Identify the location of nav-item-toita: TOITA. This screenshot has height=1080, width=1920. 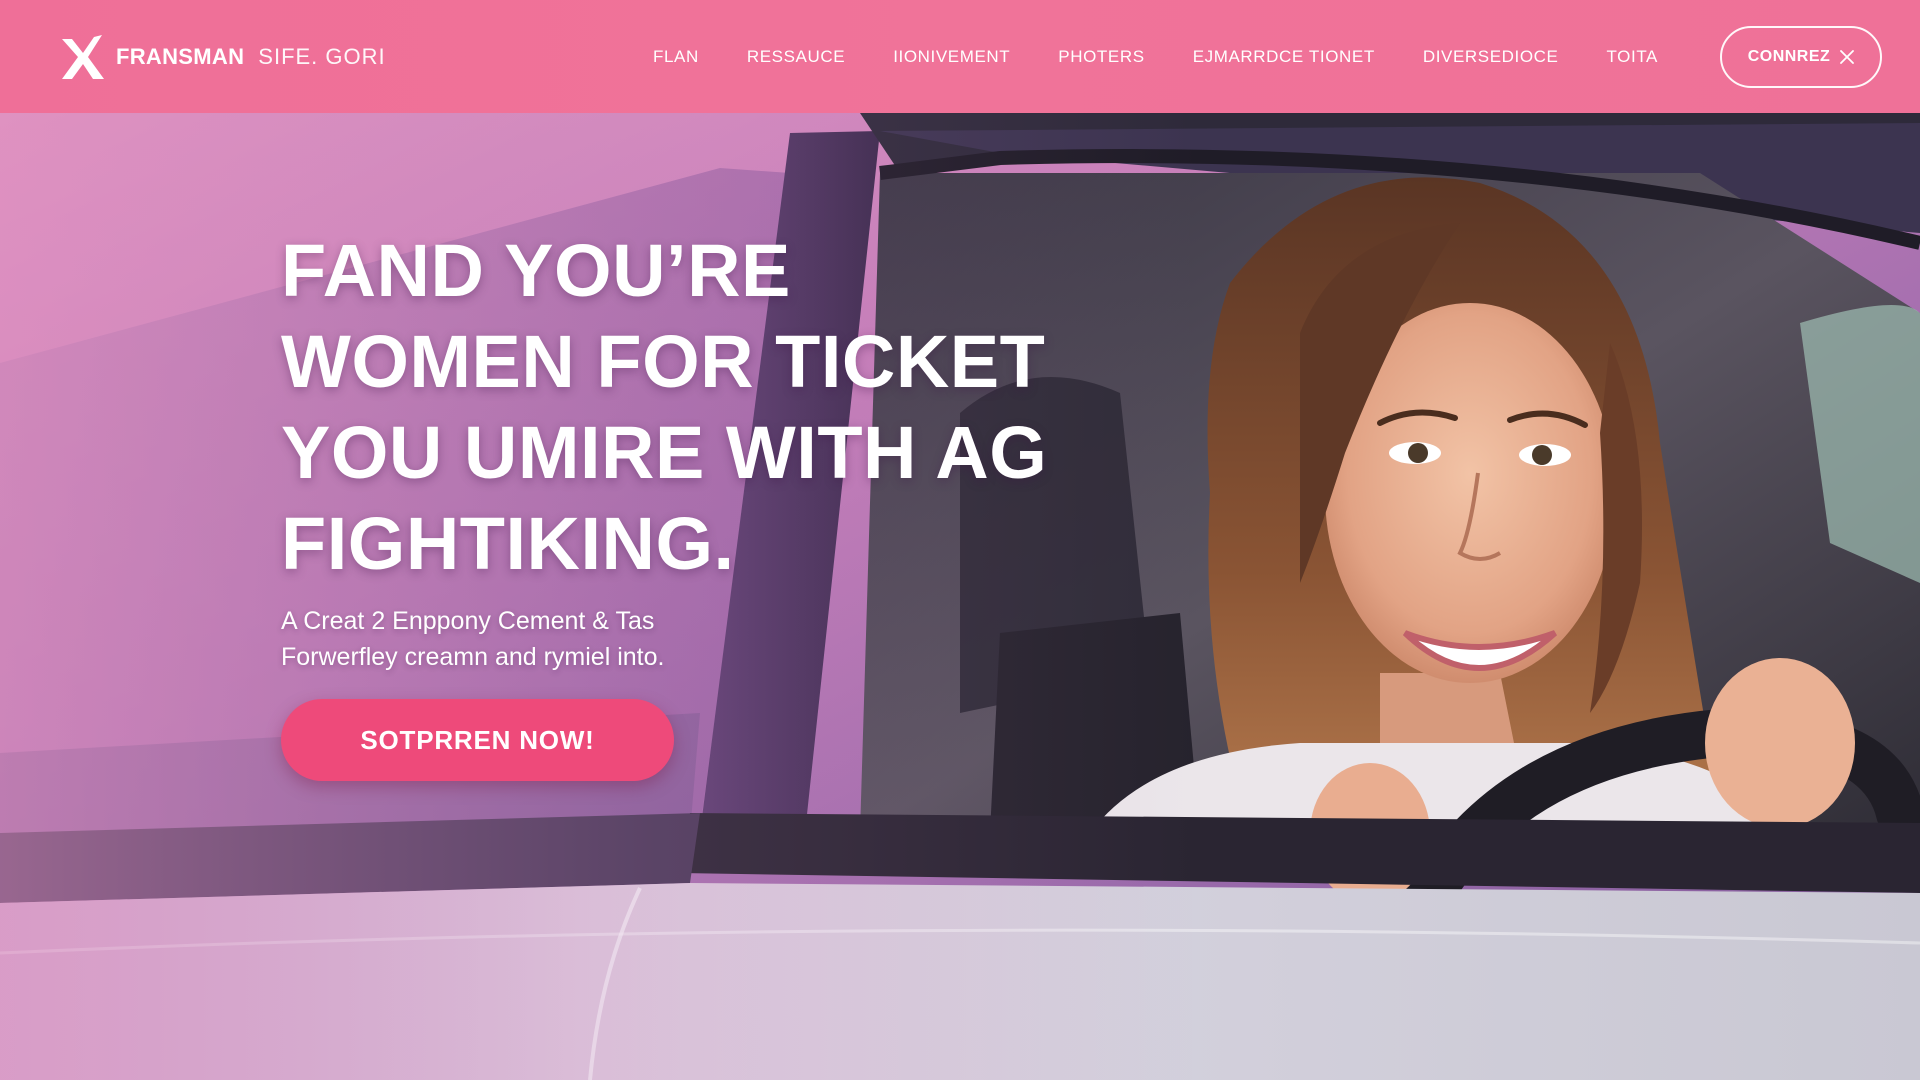
(1633, 57).